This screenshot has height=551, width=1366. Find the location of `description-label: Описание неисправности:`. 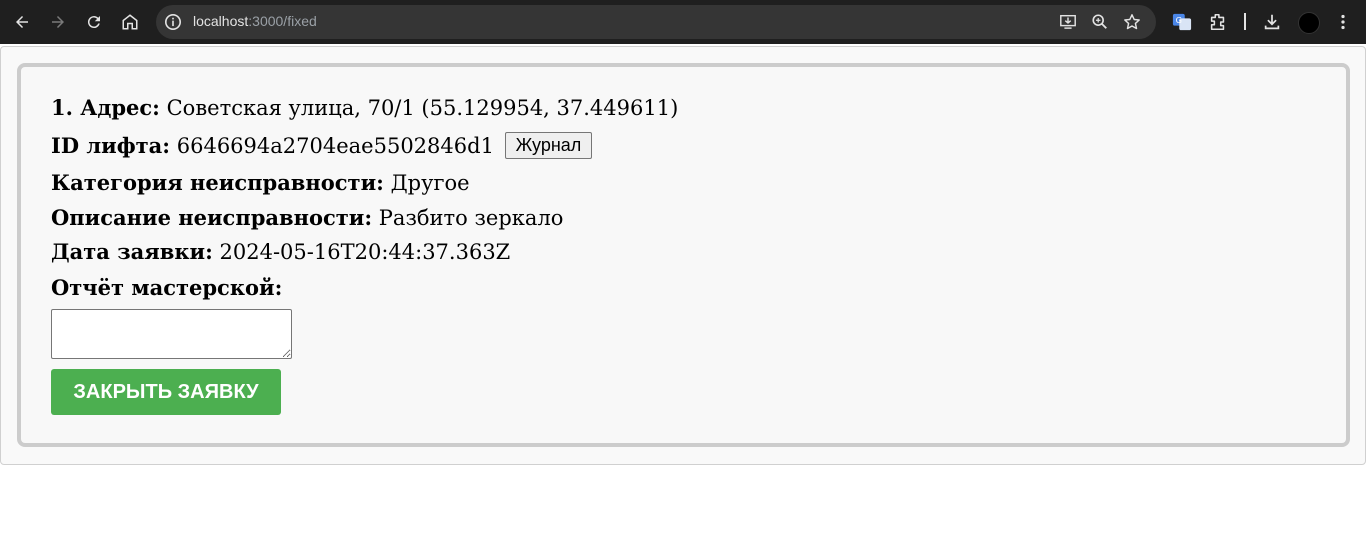

description-label: Описание неисправности: is located at coordinates (212, 217).